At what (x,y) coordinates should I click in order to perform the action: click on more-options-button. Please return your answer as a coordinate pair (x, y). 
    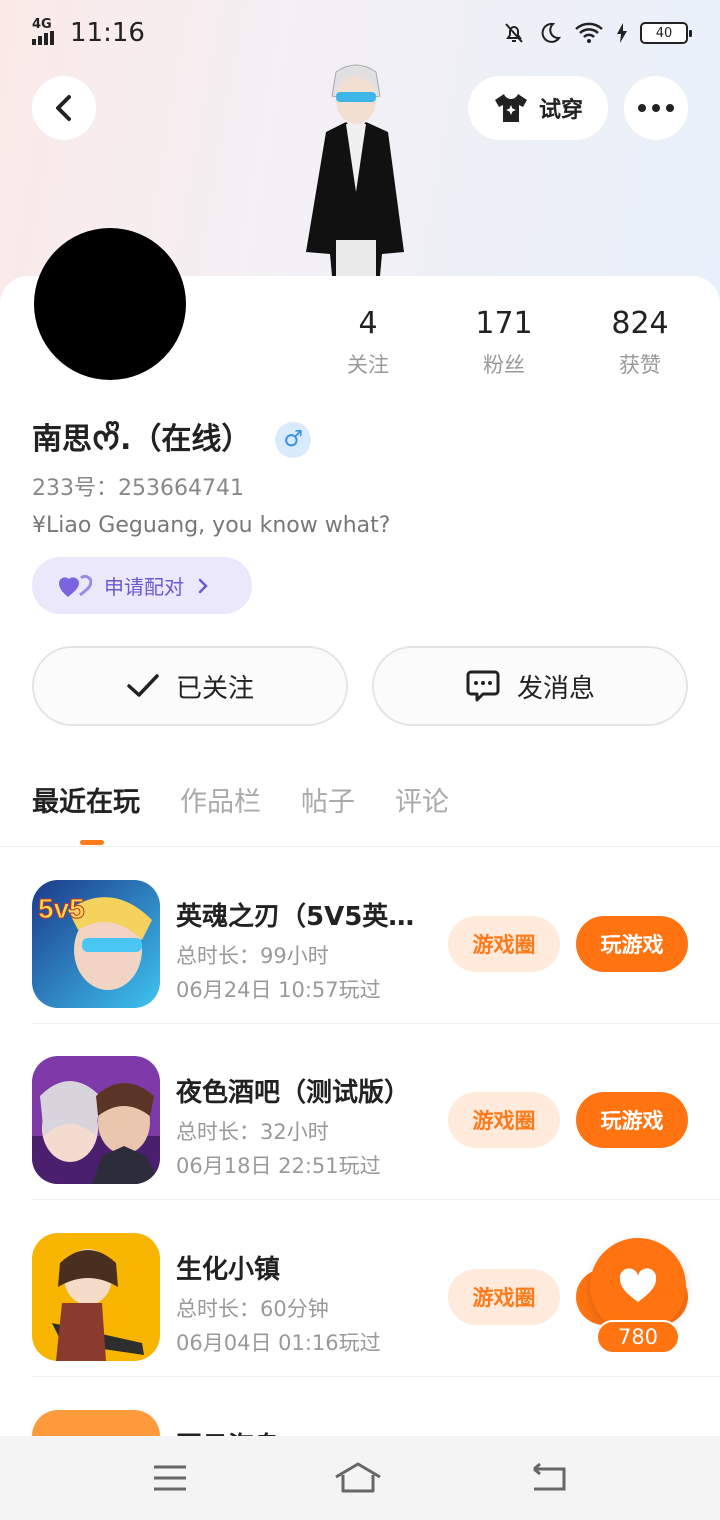
    Looking at the image, I should click on (656, 108).